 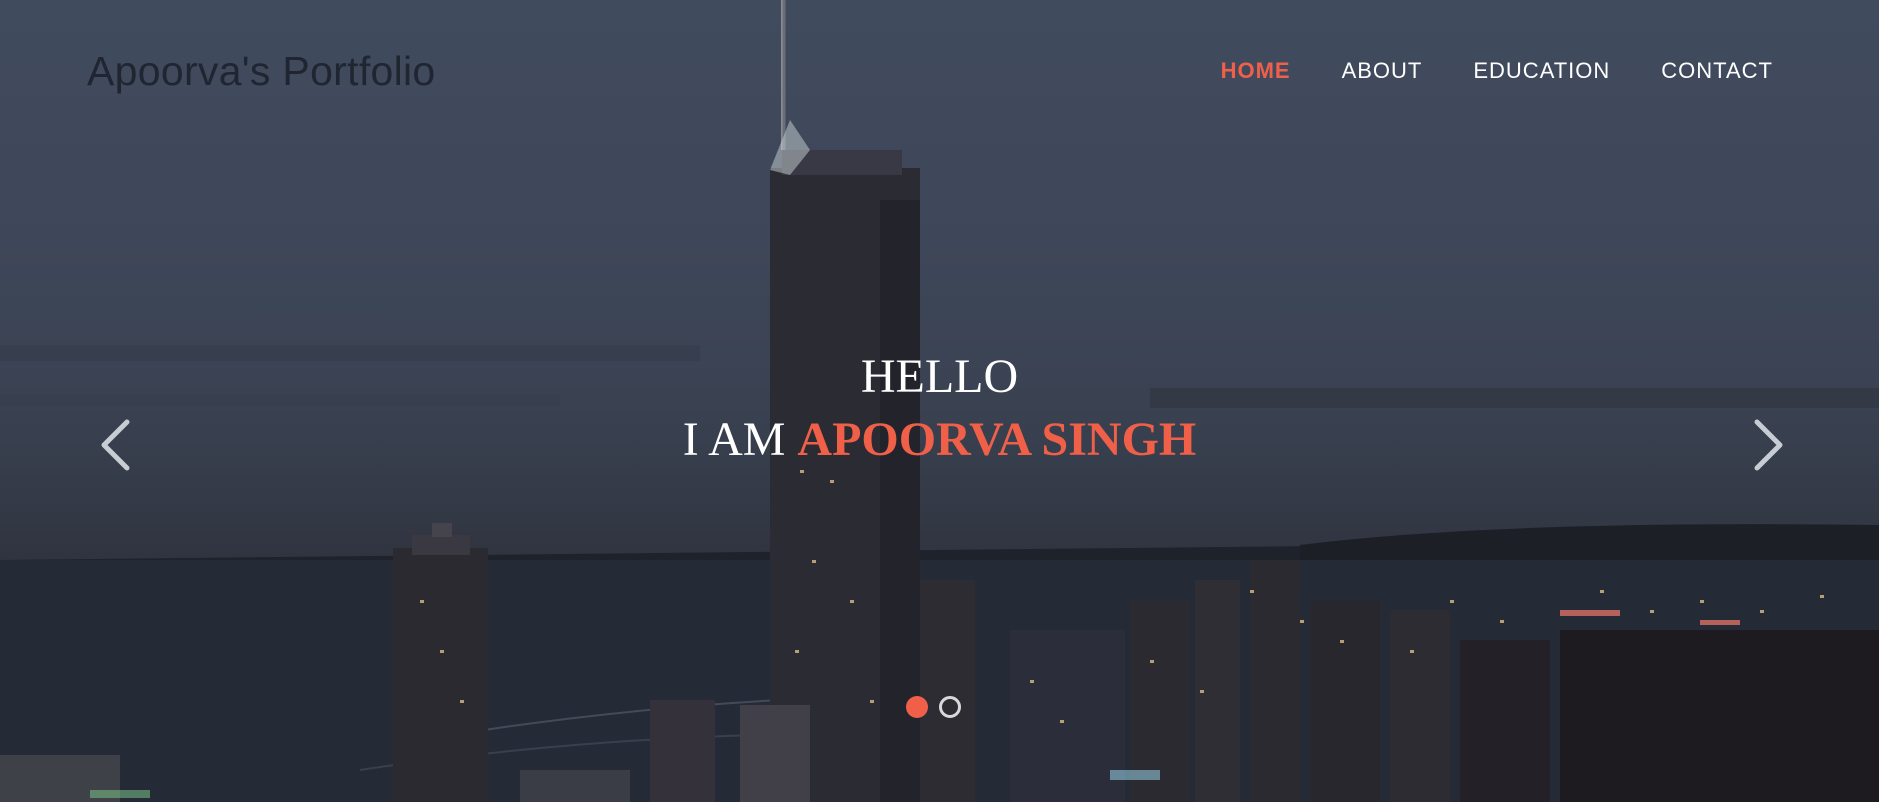 I want to click on hero-intro-line: I AM APOORVA SINGH, so click(x=939, y=440).